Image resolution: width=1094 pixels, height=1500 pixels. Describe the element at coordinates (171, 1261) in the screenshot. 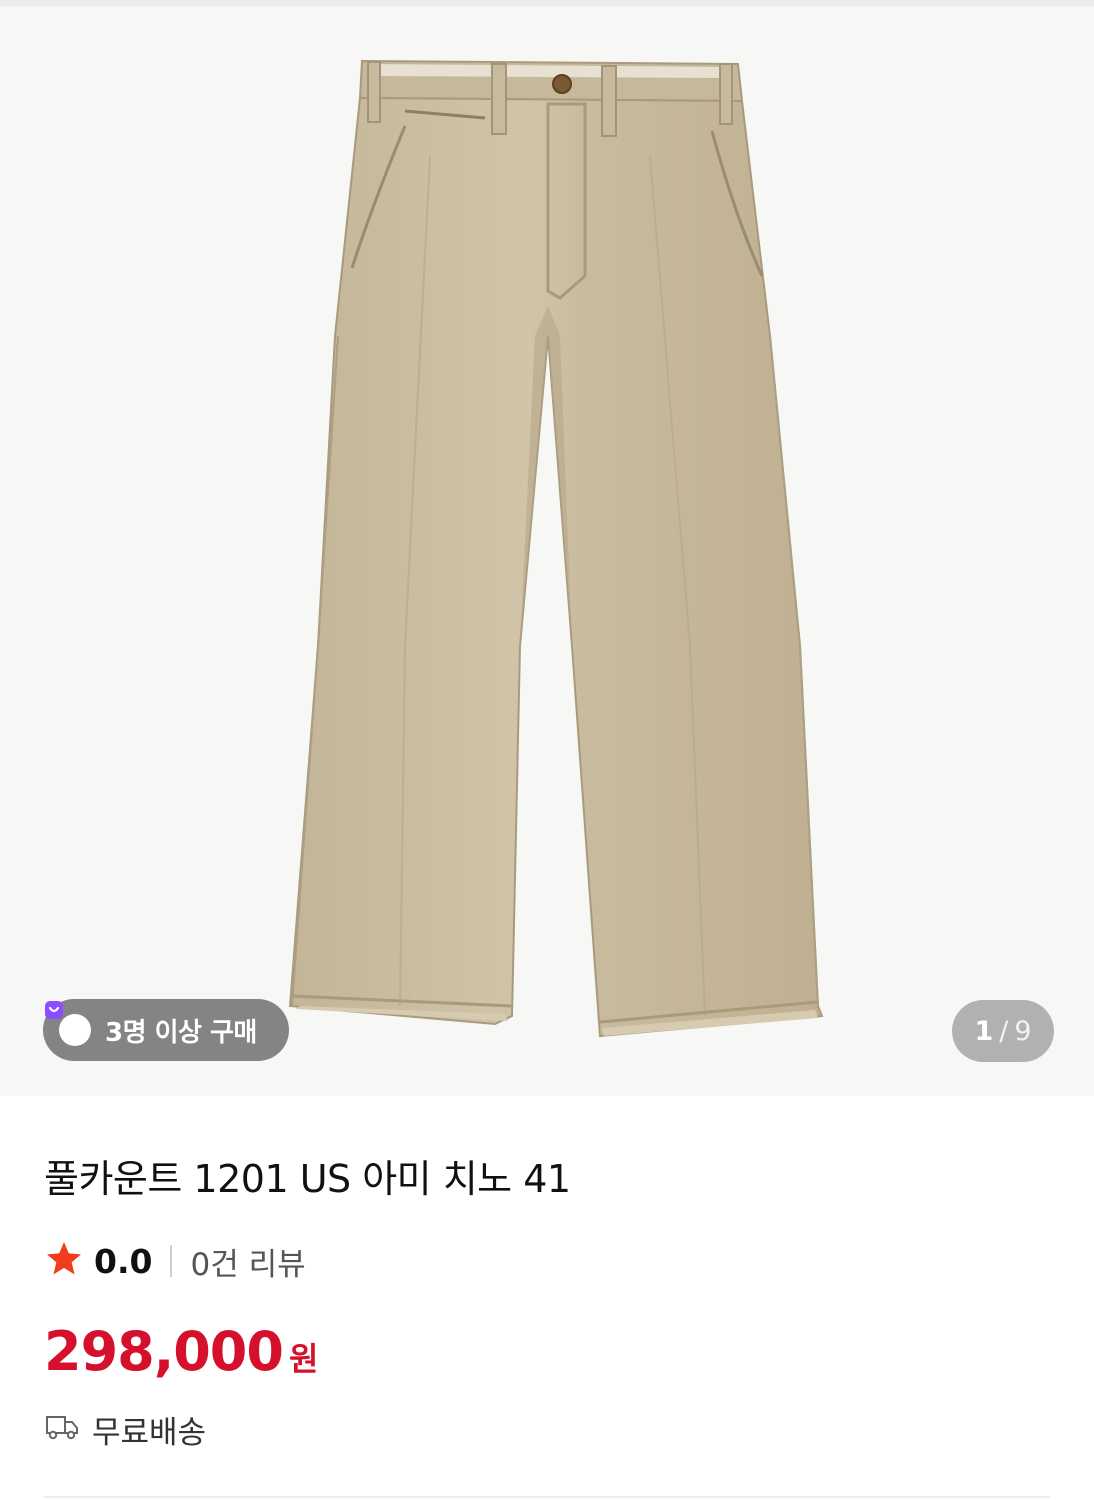

I see `rating-divider` at that location.